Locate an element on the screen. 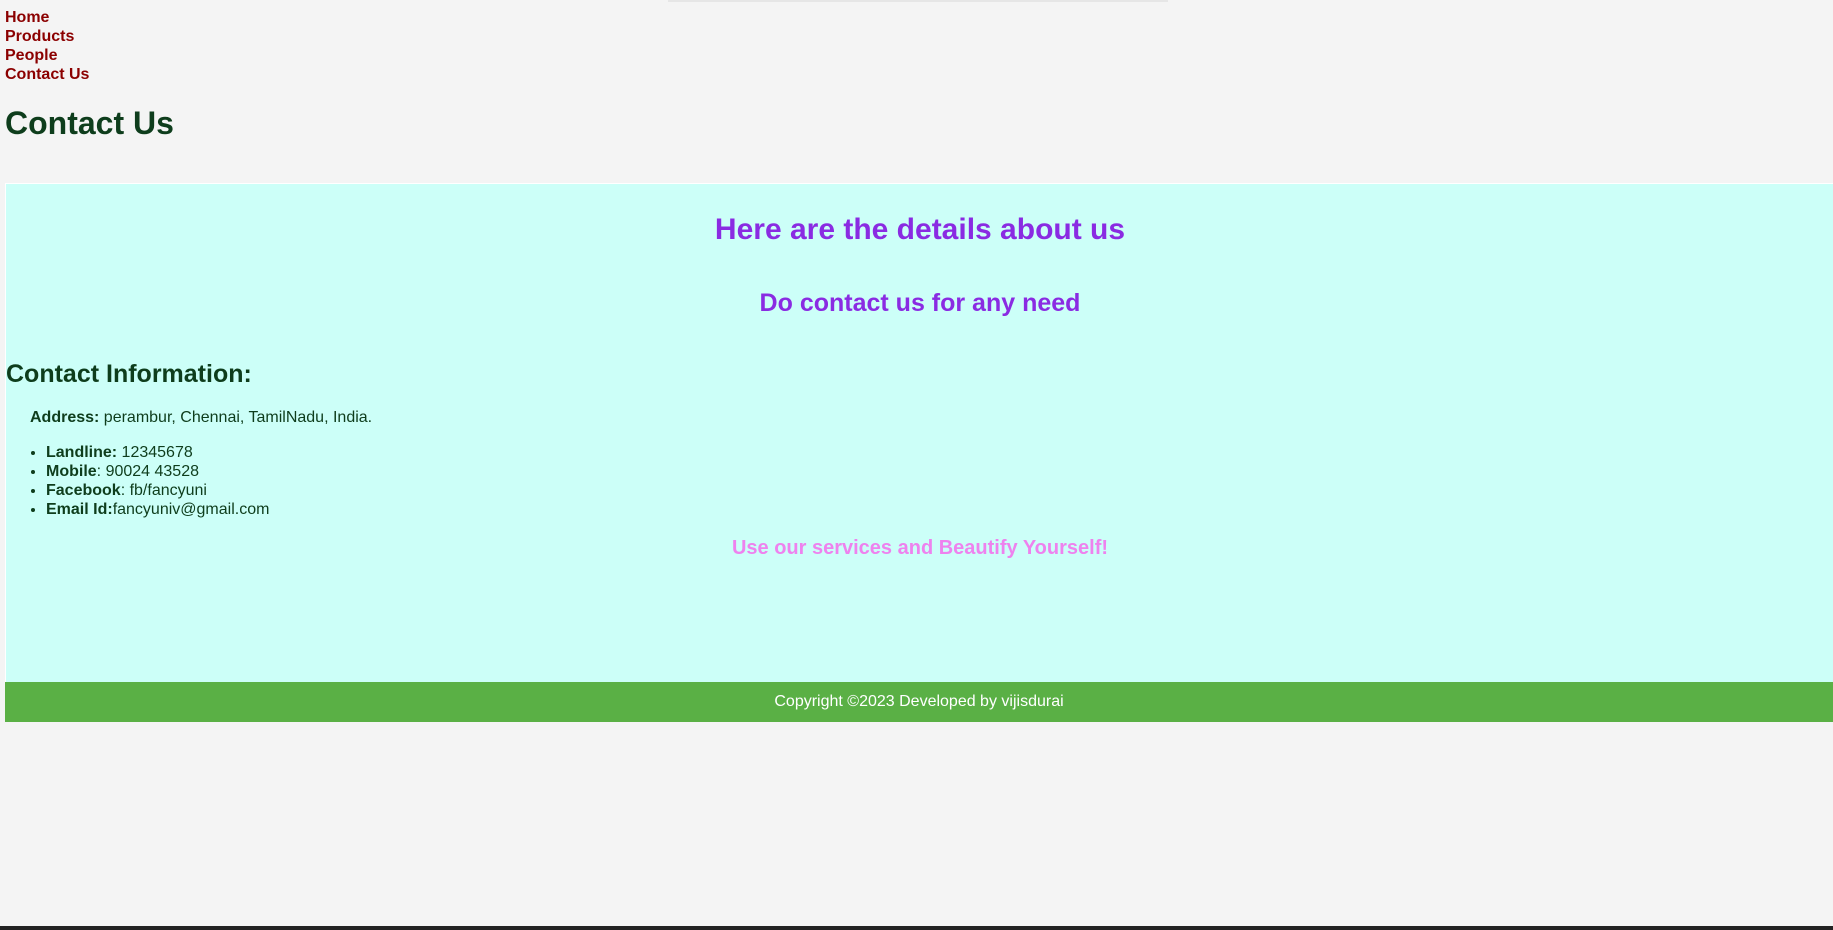  landline-value: 12345678 is located at coordinates (155, 452).